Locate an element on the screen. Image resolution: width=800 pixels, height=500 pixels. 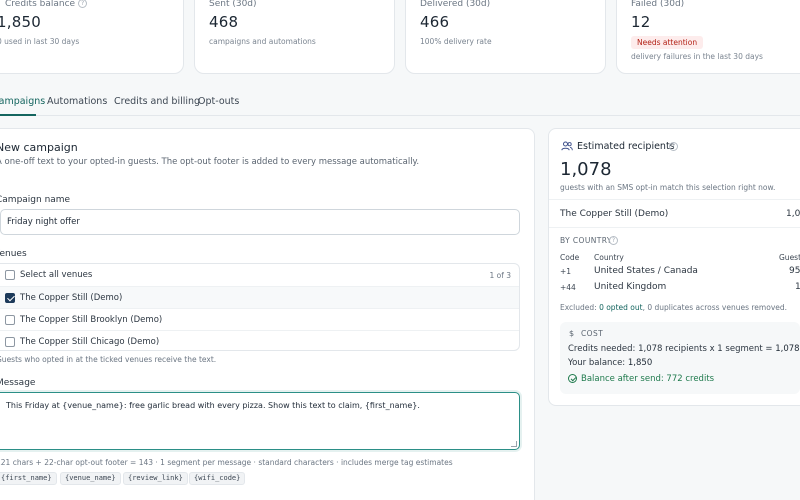
country-guests: 121 is located at coordinates (797, 287).